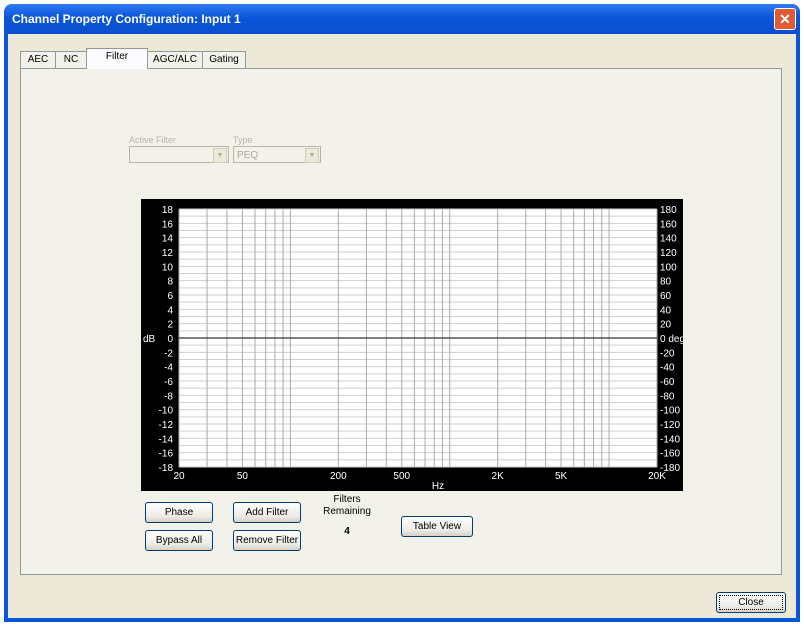  I want to click on db-tick-label: -12, so click(166, 425).